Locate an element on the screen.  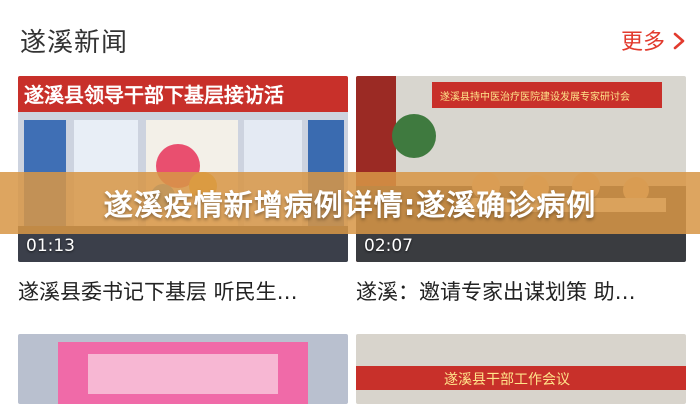
video-duration: 01:13 is located at coordinates (50, 246).